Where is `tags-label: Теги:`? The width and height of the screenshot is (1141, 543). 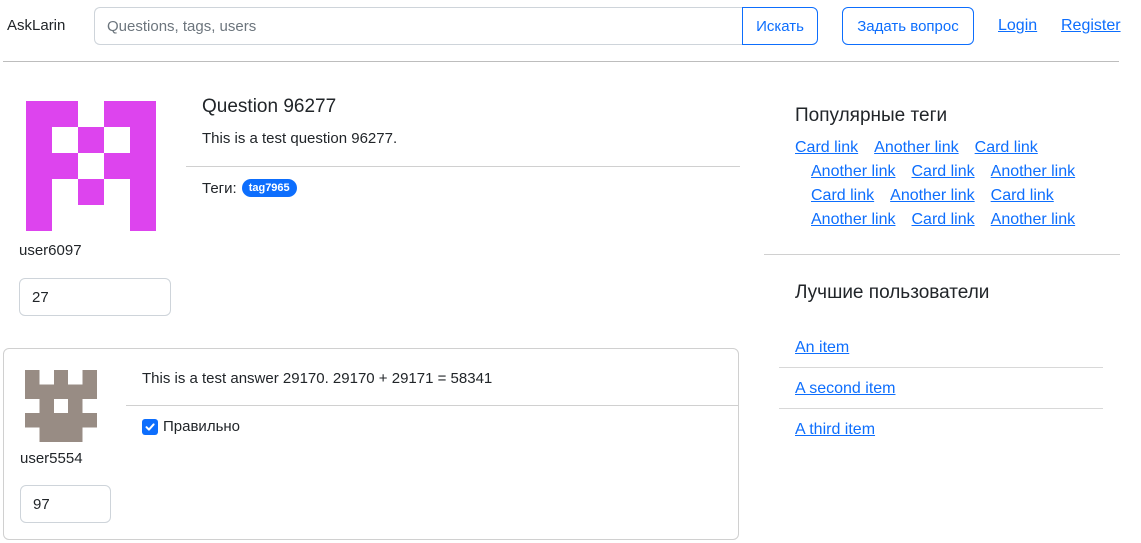
tags-label: Теги: is located at coordinates (219, 188).